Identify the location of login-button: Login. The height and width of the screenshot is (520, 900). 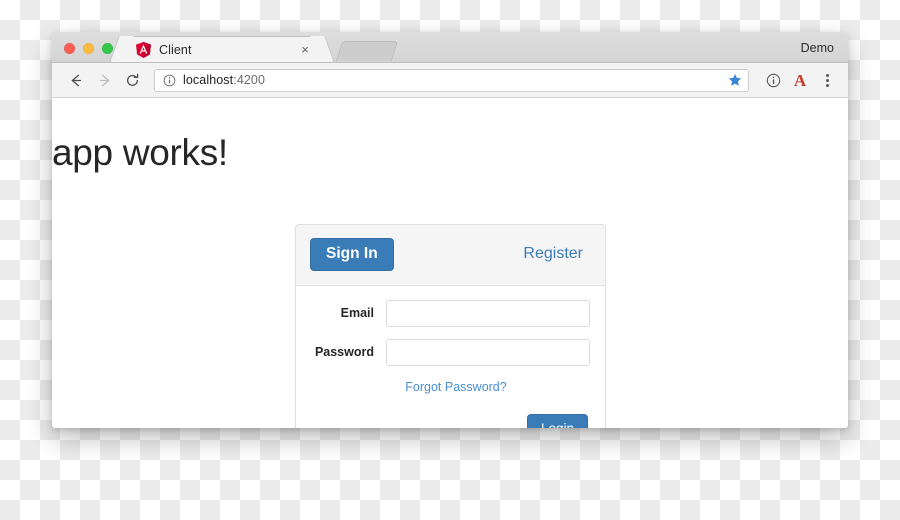
(557, 420).